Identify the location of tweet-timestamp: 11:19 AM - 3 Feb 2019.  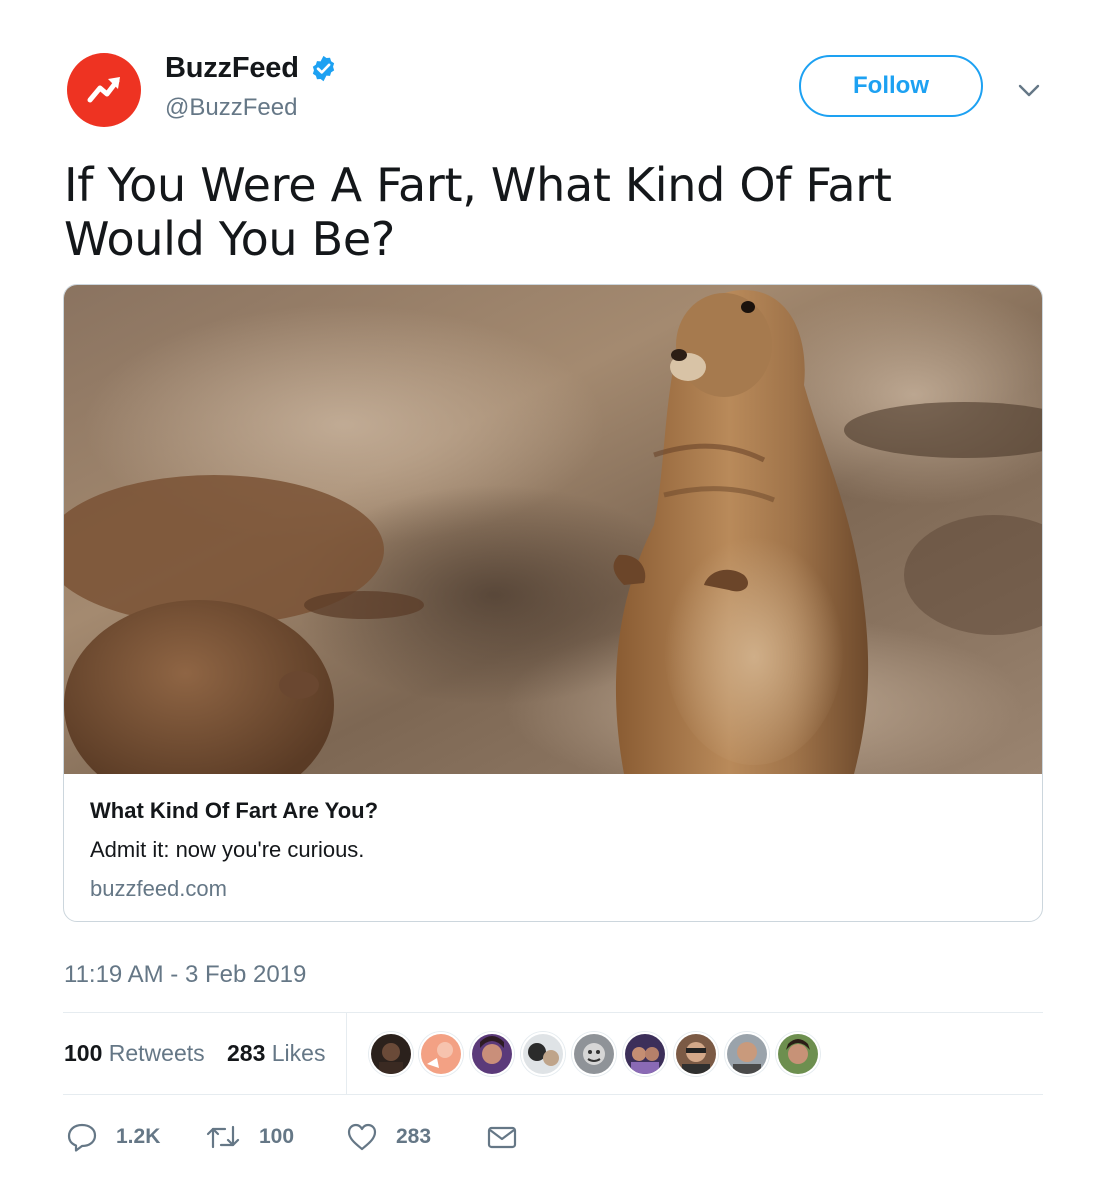
(185, 975).